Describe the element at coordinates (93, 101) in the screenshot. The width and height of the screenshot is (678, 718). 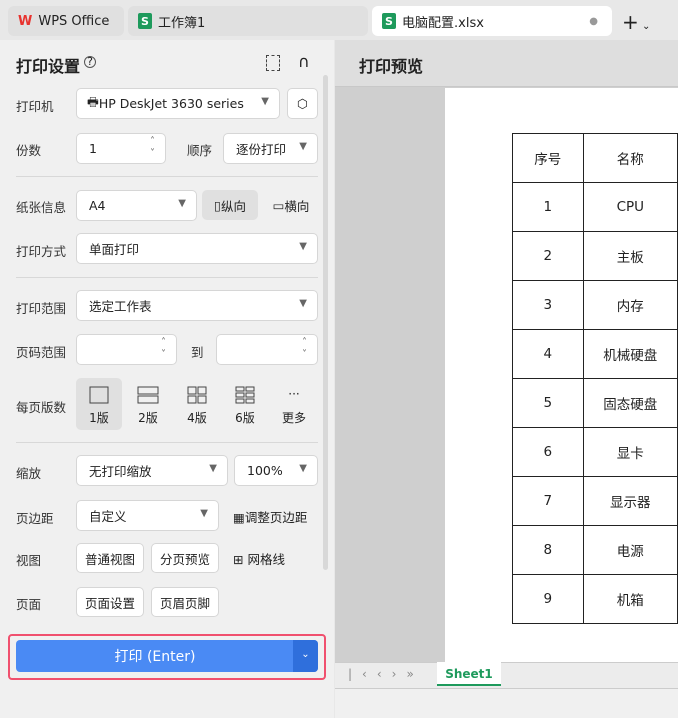
I see `printer-icon: 🖶` at that location.